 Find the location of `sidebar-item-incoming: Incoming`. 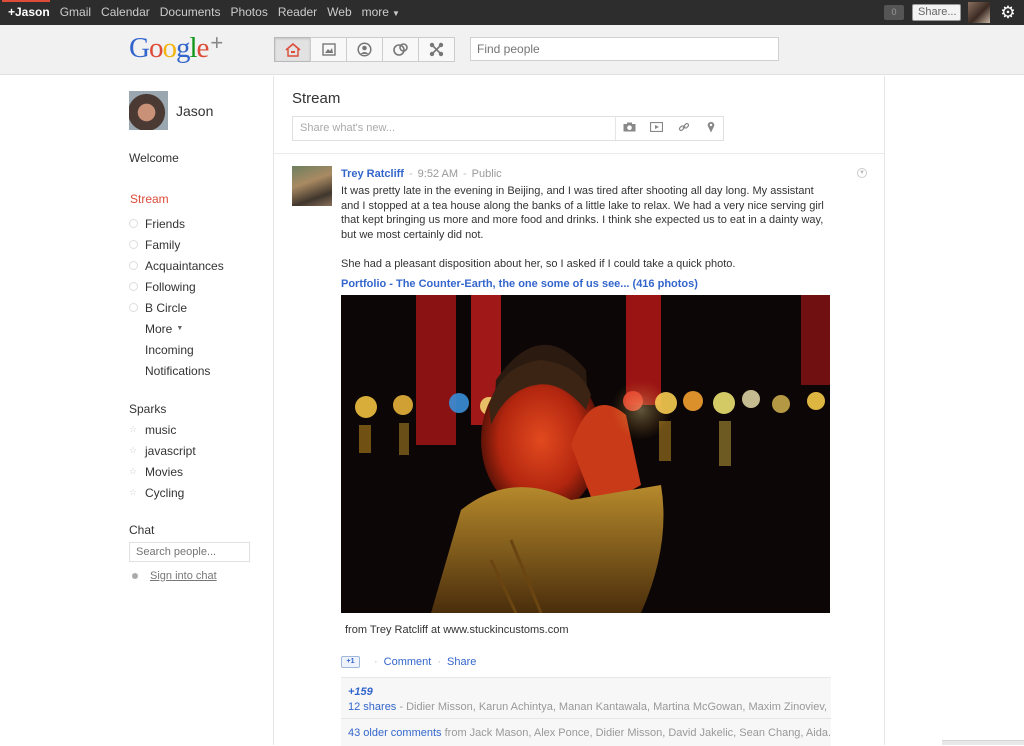

sidebar-item-incoming: Incoming is located at coordinates (176, 349).